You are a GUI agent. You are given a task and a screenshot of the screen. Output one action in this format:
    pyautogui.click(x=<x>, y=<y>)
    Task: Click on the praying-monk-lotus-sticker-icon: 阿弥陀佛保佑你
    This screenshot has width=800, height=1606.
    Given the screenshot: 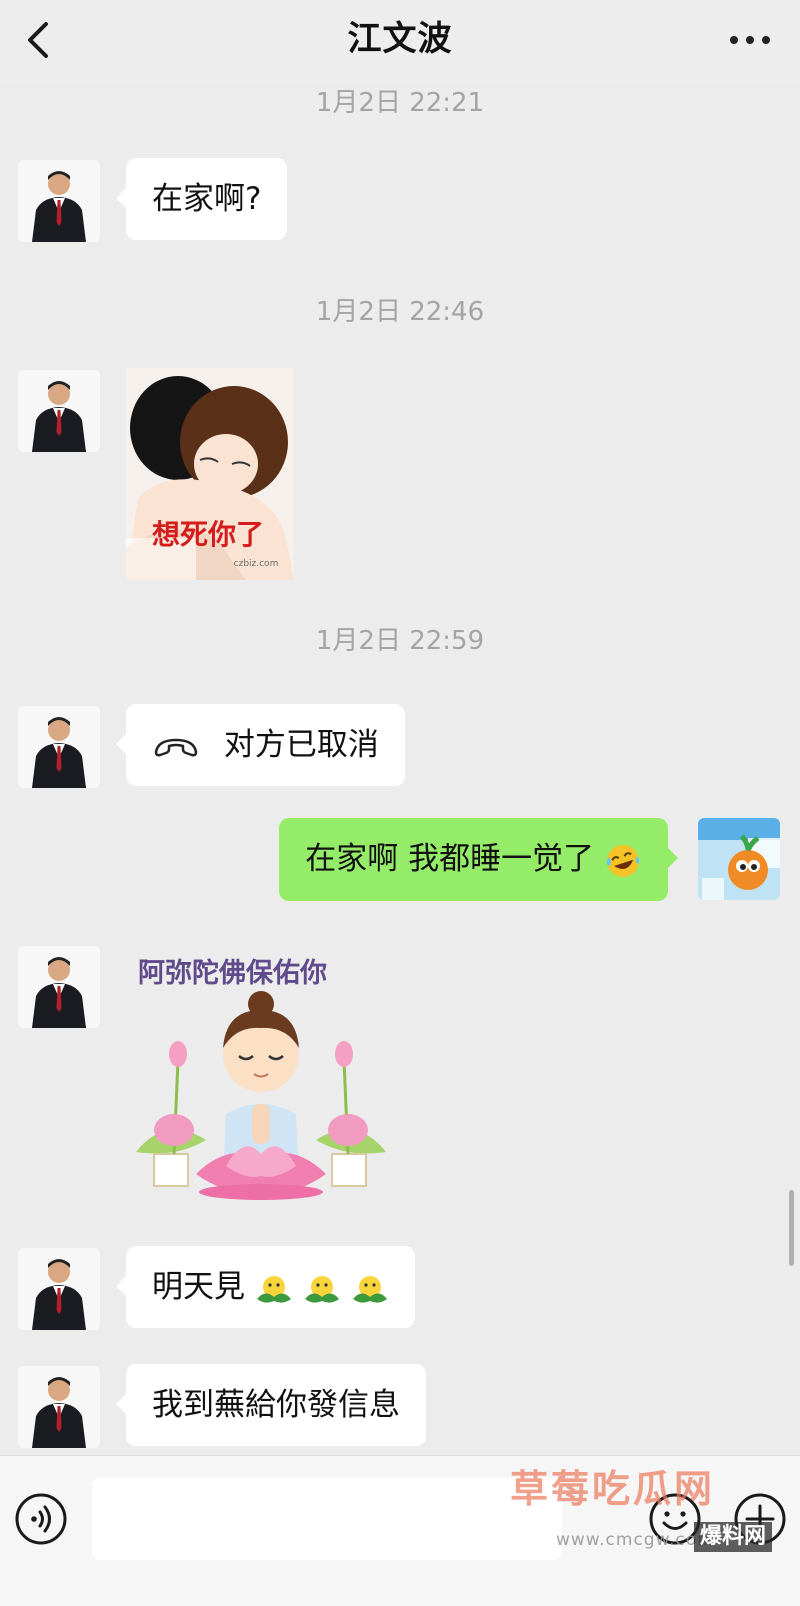 What is the action you would take?
    pyautogui.click(x=261, y=1078)
    